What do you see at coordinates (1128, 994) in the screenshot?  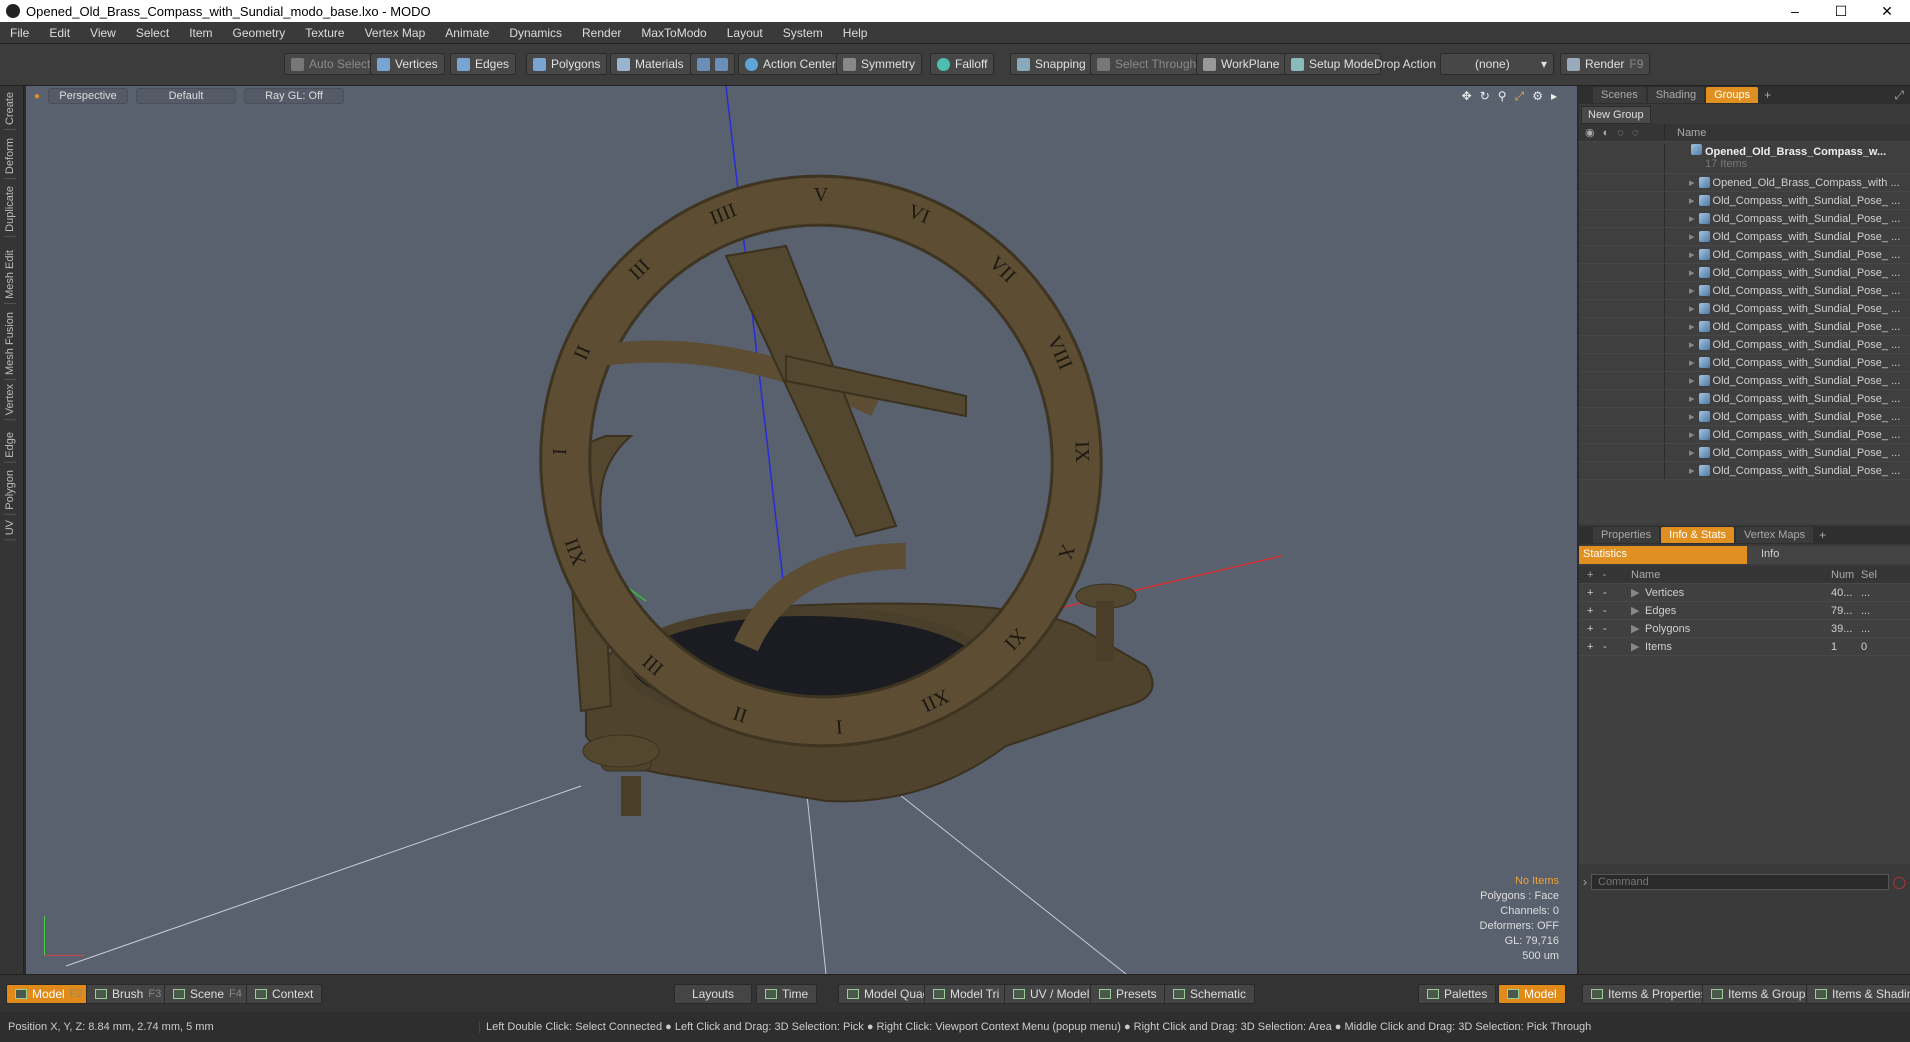 I see `presets-button: Presets` at bounding box center [1128, 994].